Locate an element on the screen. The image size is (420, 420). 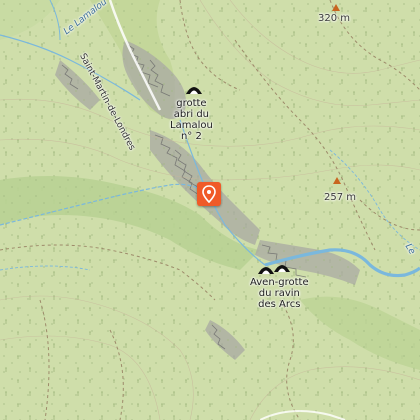
cave-label-line: Lamalou is located at coordinates (191, 125).